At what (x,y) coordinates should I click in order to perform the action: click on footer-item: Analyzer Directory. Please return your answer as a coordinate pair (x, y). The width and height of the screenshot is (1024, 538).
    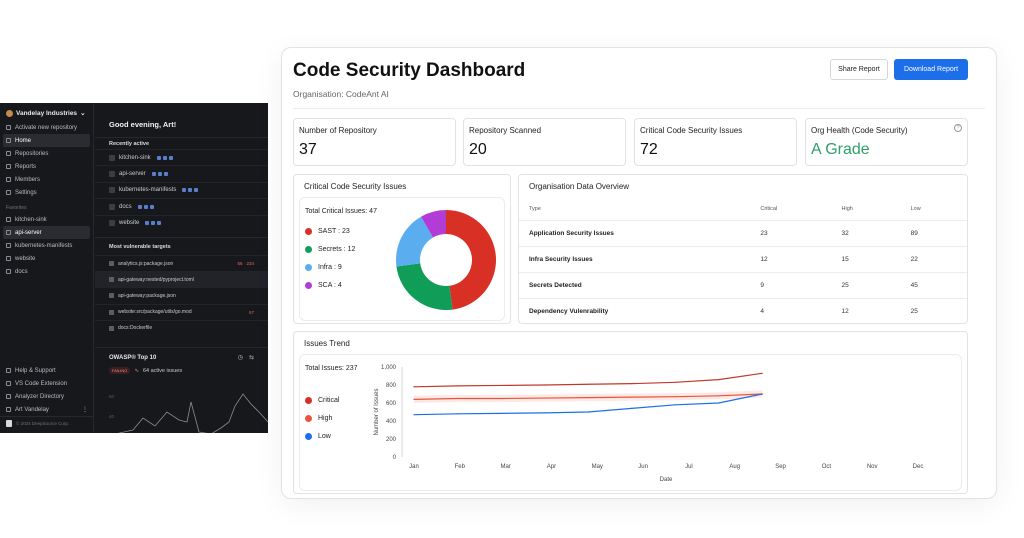
    Looking at the image, I should click on (47, 396).